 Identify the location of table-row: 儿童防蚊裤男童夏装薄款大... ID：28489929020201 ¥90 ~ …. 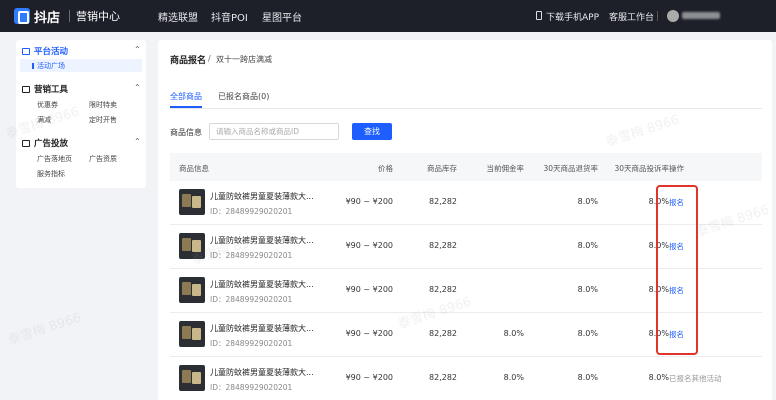
(466, 378).